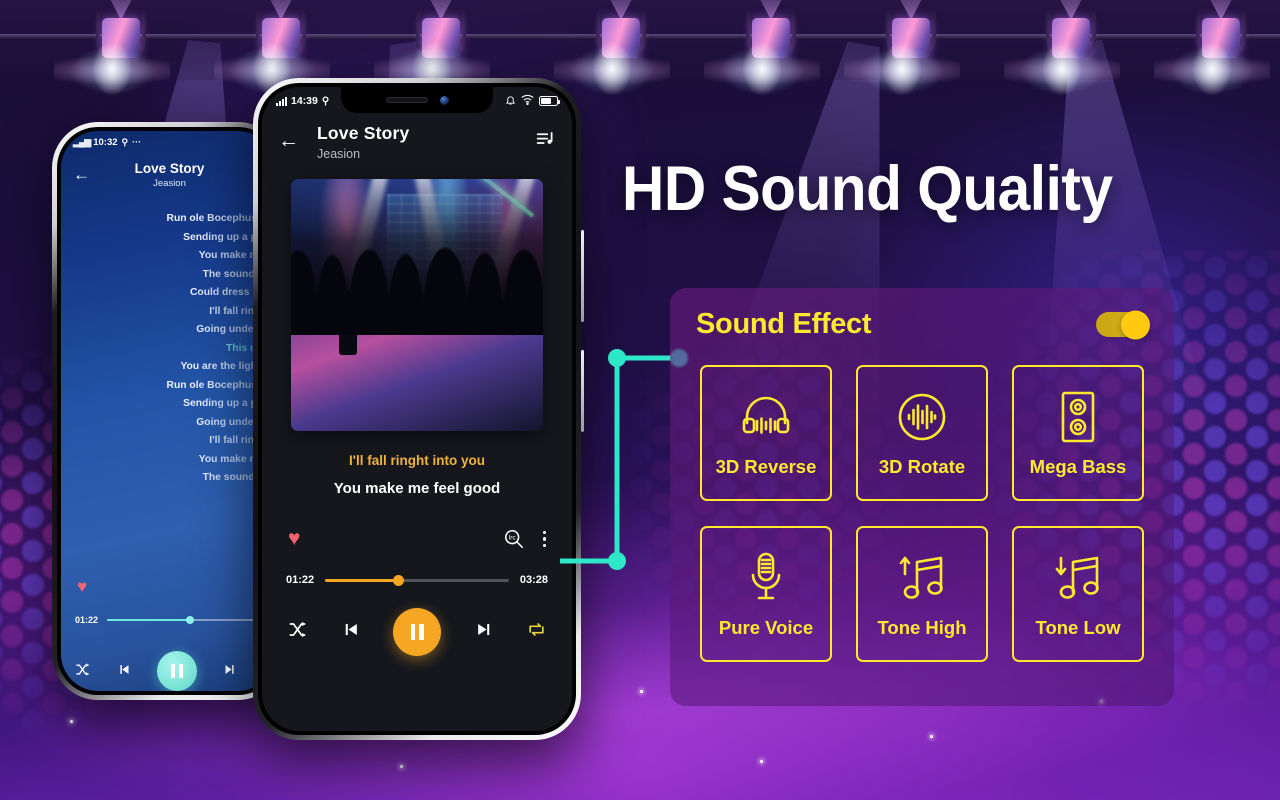  What do you see at coordinates (227, 366) in the screenshot?
I see `lyric-line: You are the light and I will f` at bounding box center [227, 366].